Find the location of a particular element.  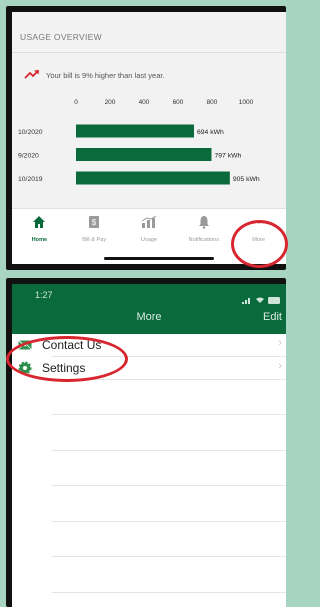

data-label: 905 kWh is located at coordinates (246, 179).